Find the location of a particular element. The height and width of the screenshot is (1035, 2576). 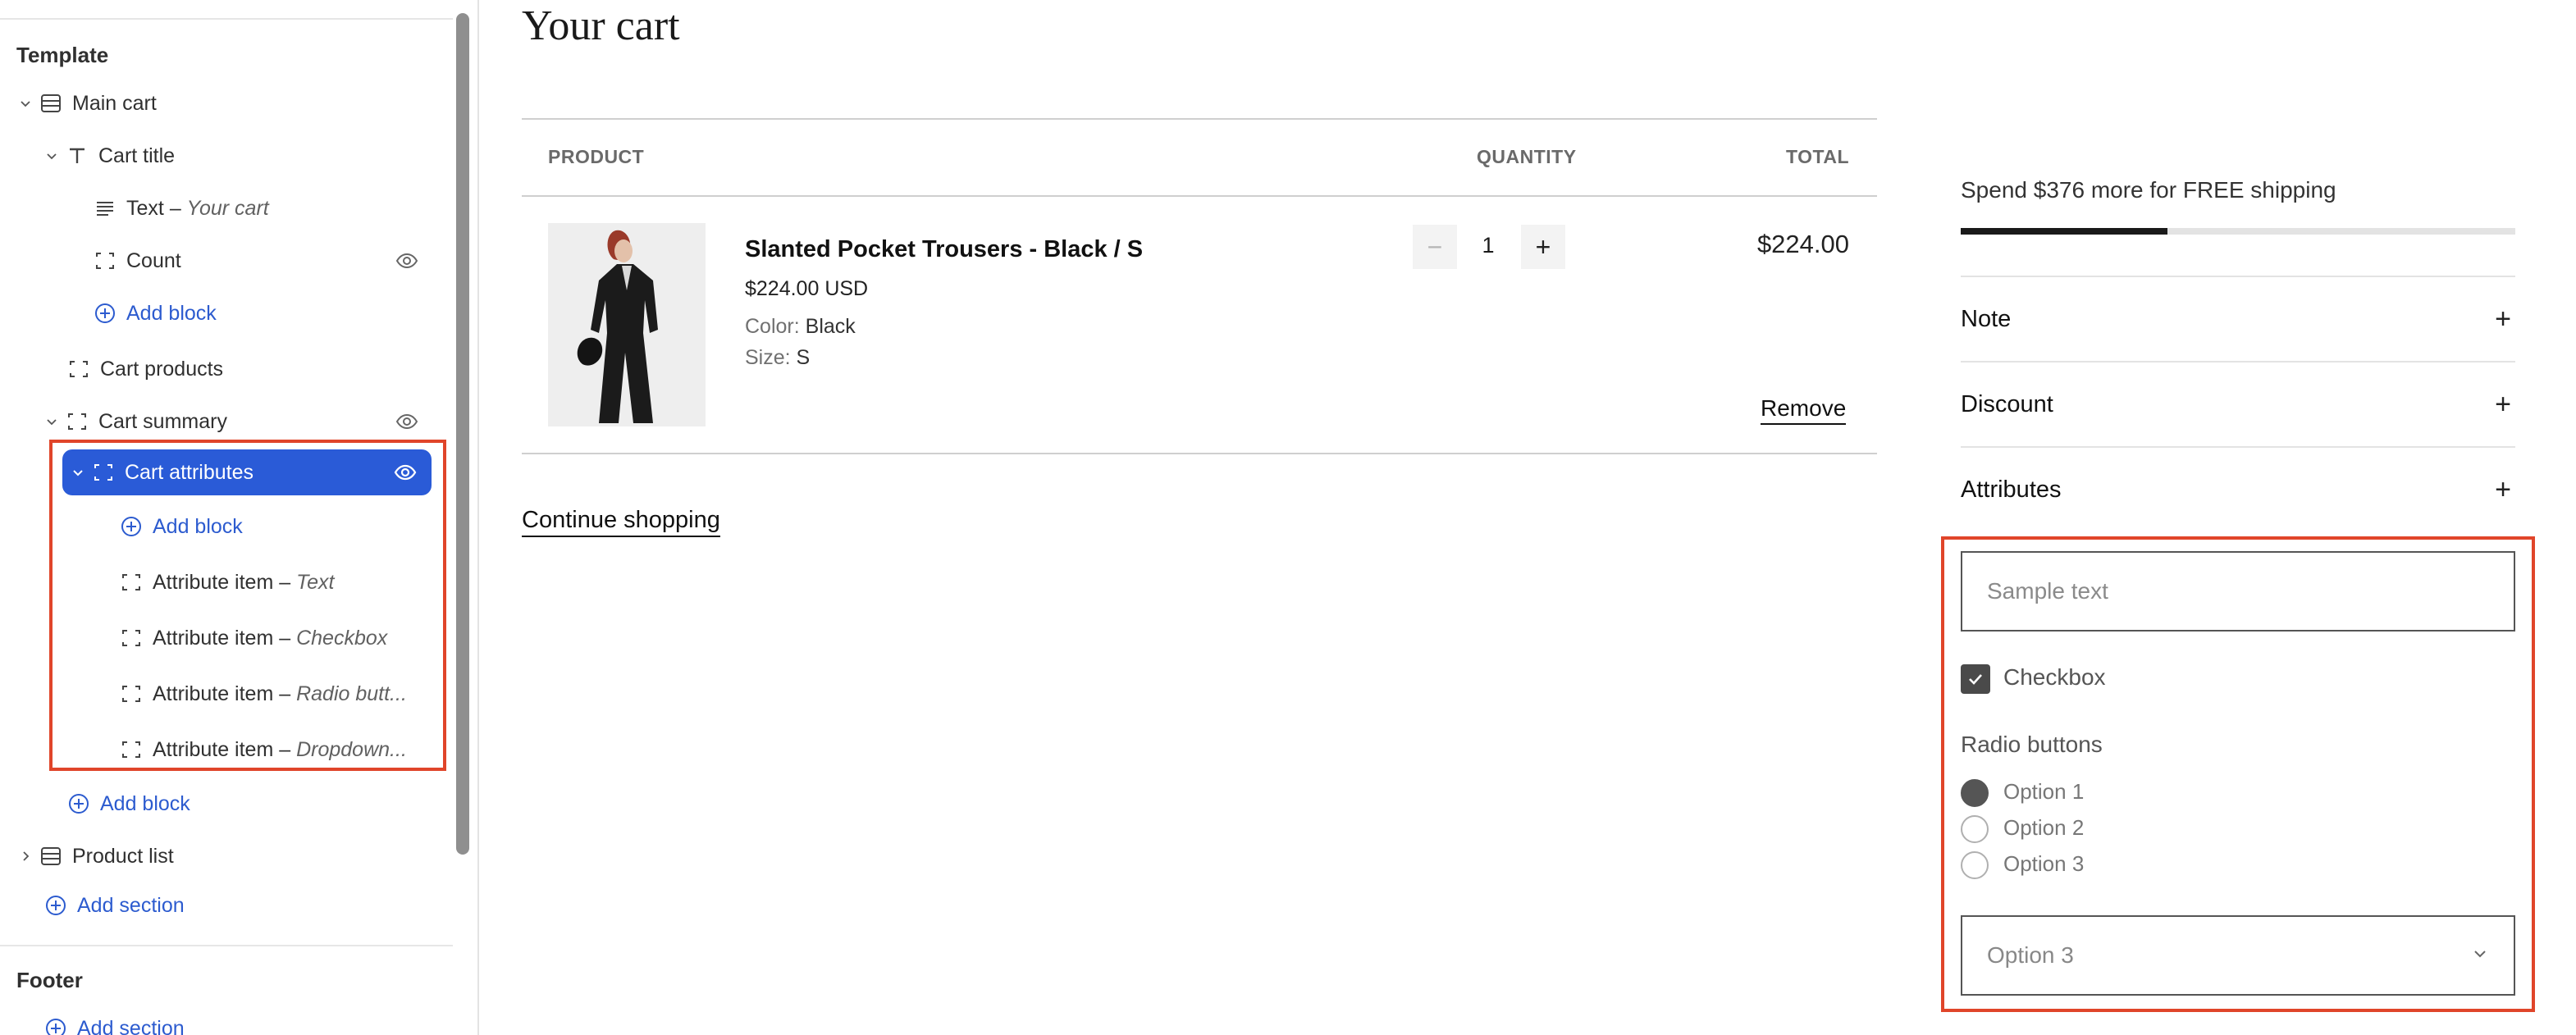

tree-item-cart-products: Cart products is located at coordinates (246, 369).